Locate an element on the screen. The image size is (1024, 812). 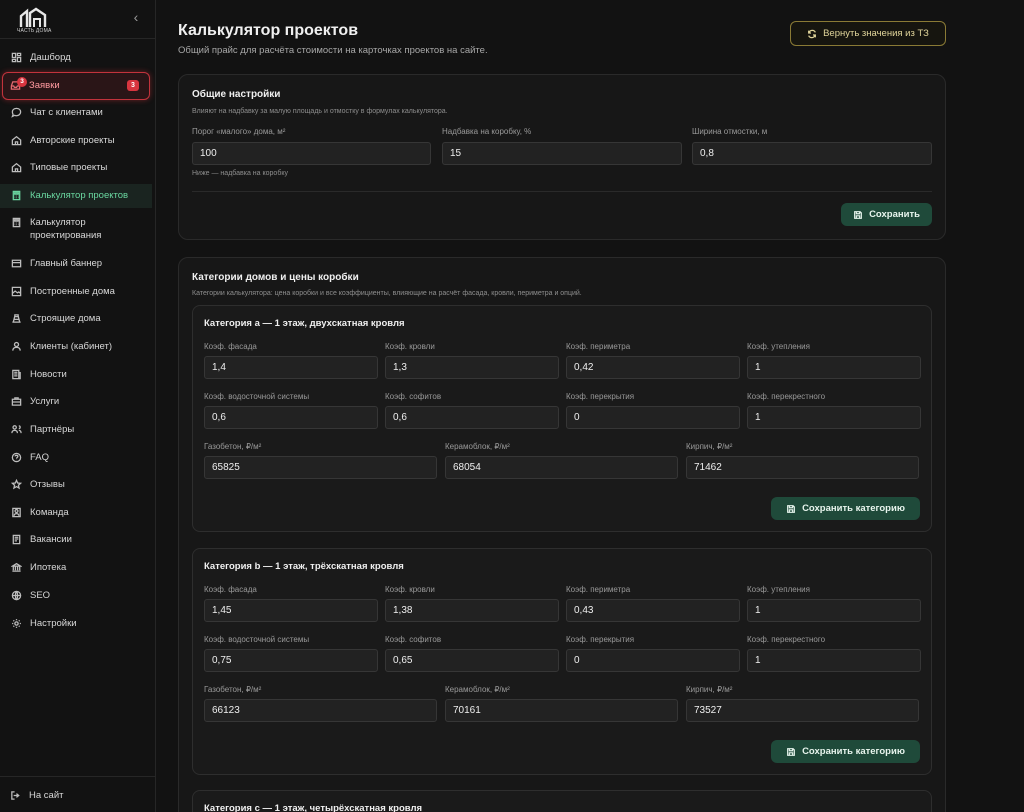
sidebar-item-9: Построенные дома is located at coordinates (78, 292).